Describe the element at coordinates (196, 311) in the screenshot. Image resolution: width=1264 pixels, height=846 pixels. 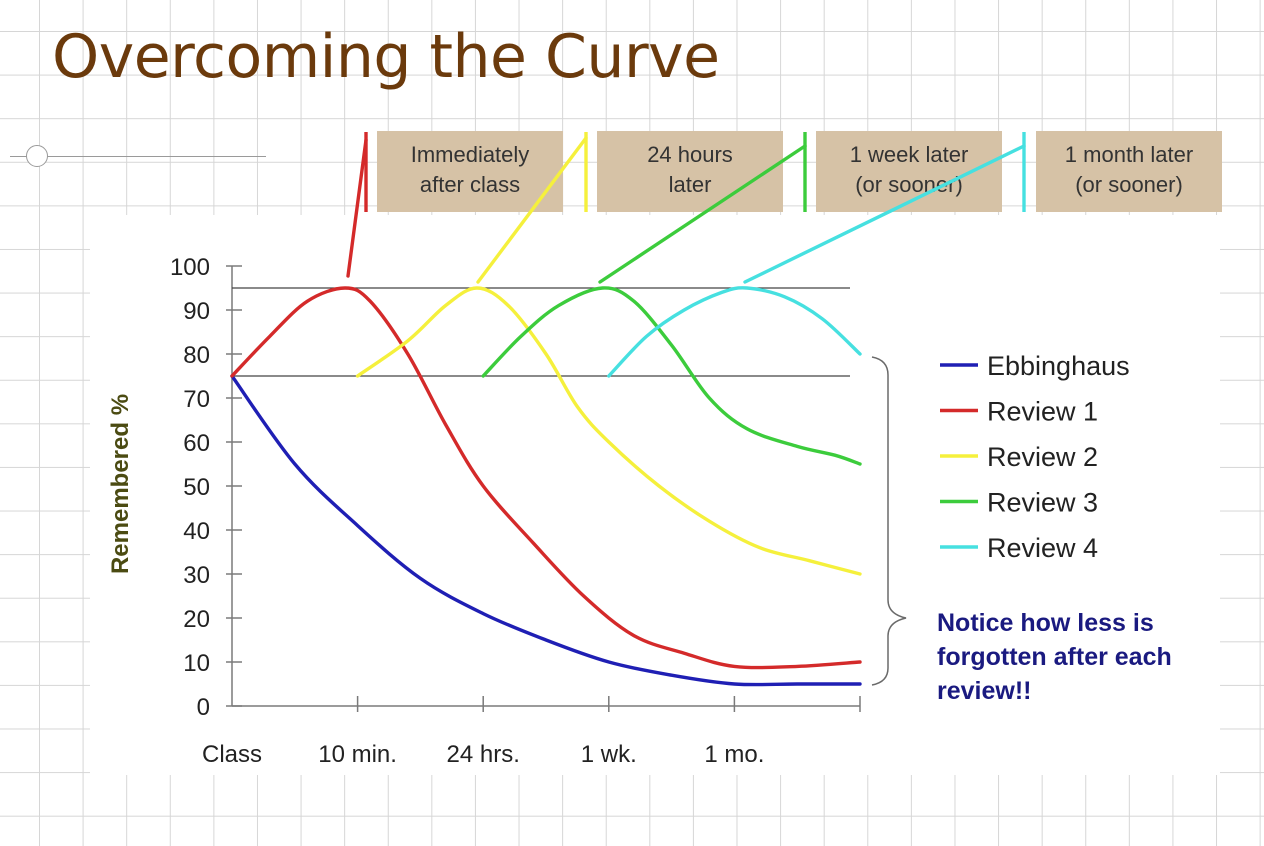
I see `y-tick-label: 90` at that location.